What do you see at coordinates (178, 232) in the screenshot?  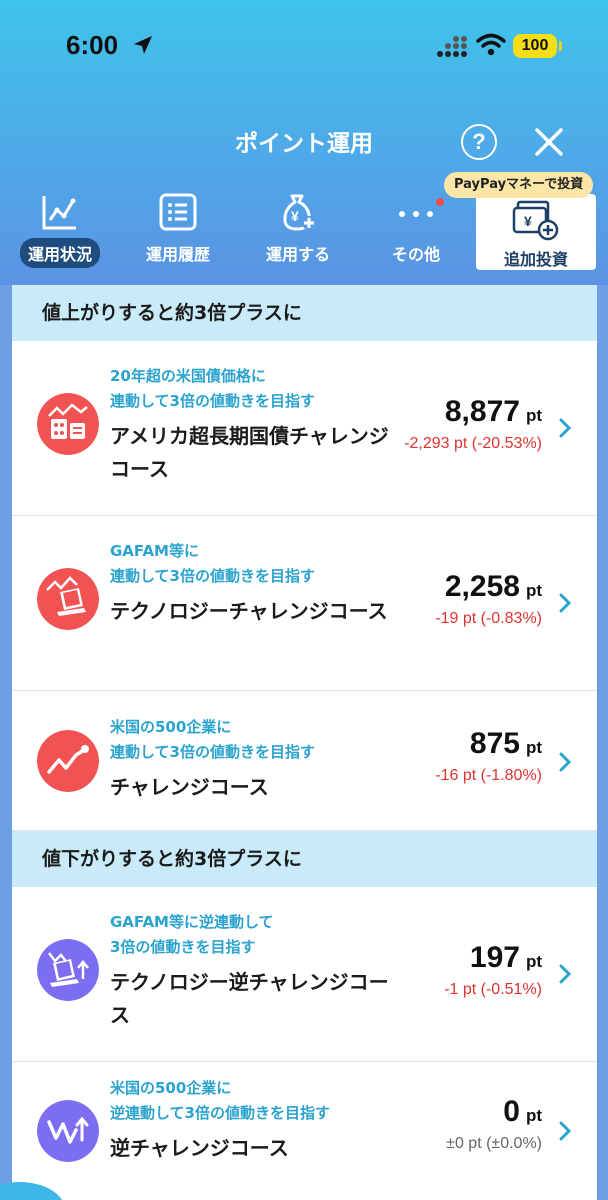 I see `tab-history: 運用履歴` at bounding box center [178, 232].